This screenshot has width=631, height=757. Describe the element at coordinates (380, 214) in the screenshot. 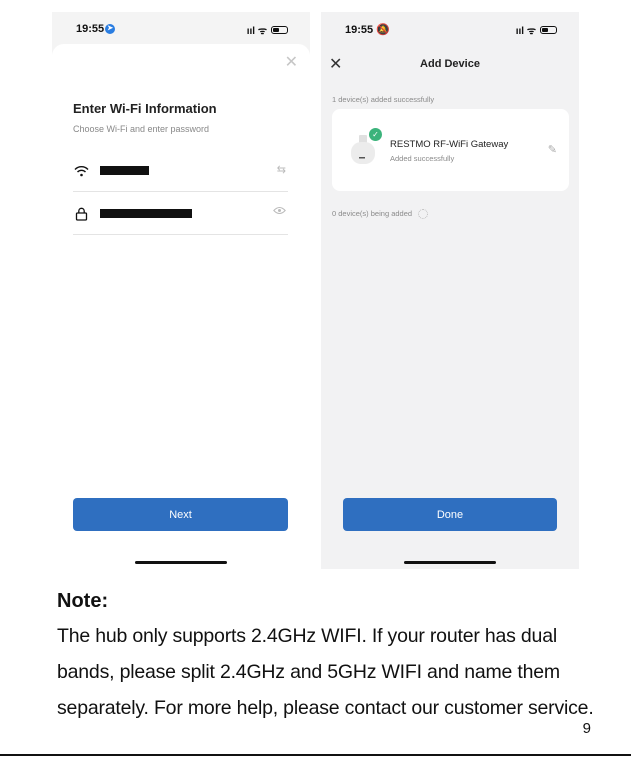

I see `adding-count-label: 0 device(s) being added` at that location.